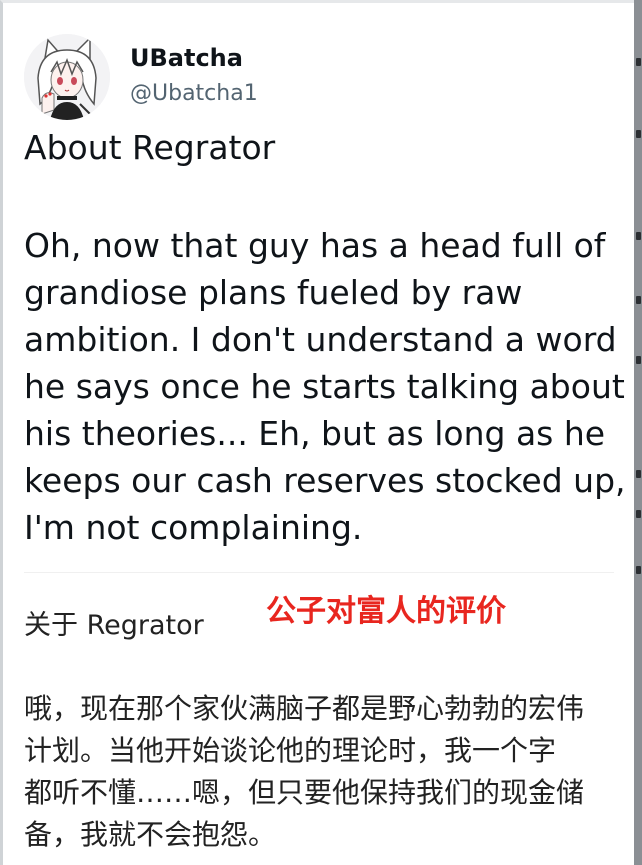  What do you see at coordinates (114, 625) in the screenshot?
I see `translation-title: 关于 Regrator` at bounding box center [114, 625].